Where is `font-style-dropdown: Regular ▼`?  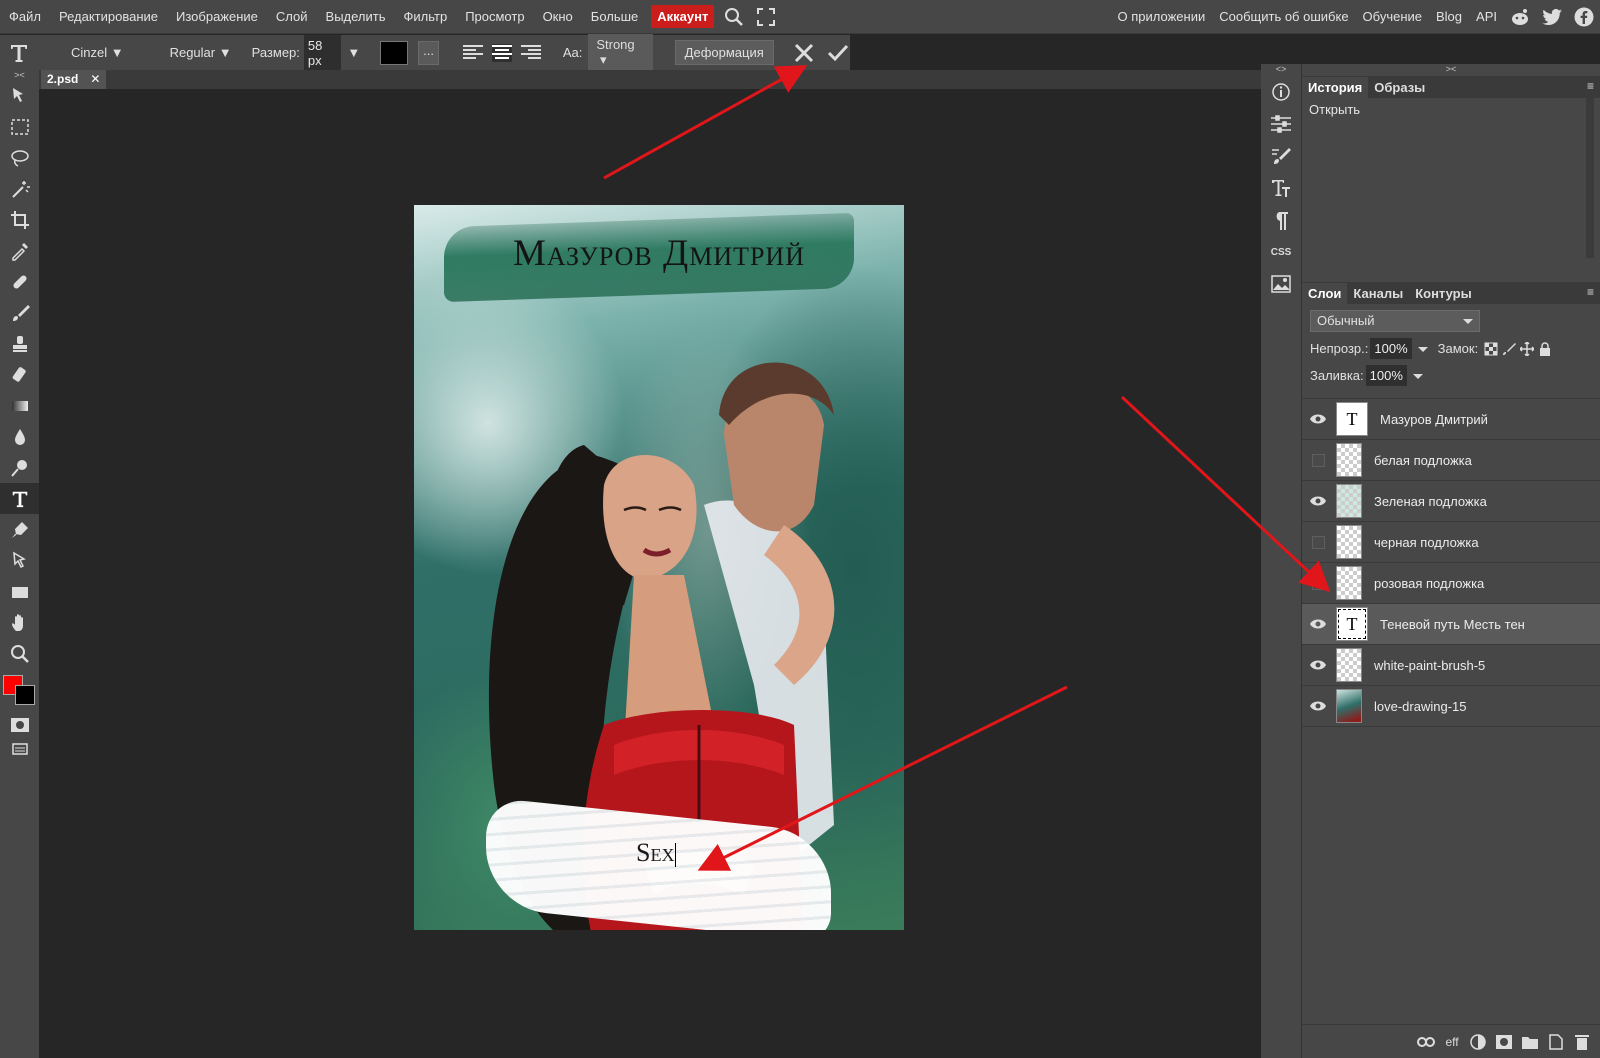 font-style-dropdown: Regular ▼ is located at coordinates (201, 52).